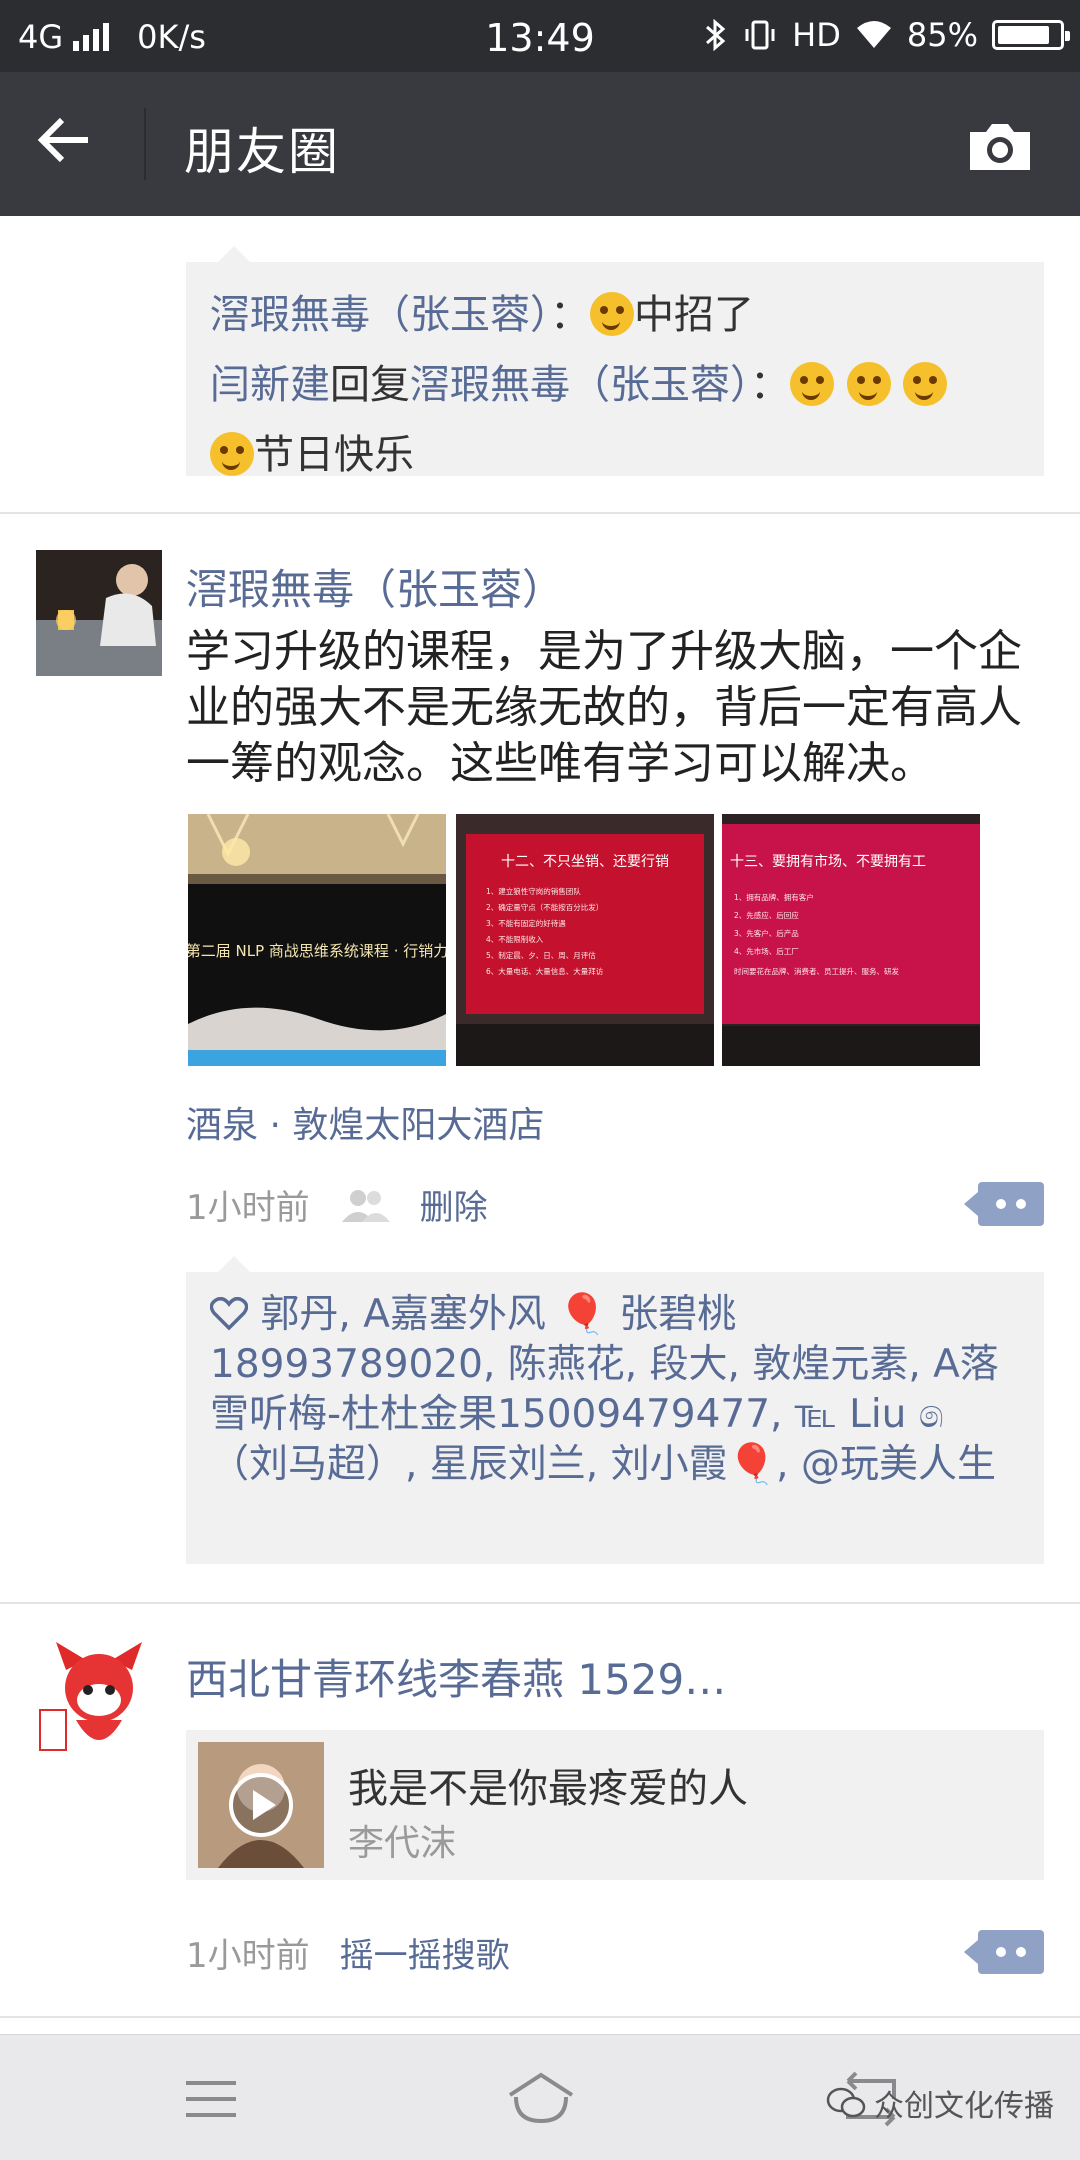 The height and width of the screenshot is (2160, 1080). What do you see at coordinates (62, 140) in the screenshot?
I see `back-arrow-icon` at bounding box center [62, 140].